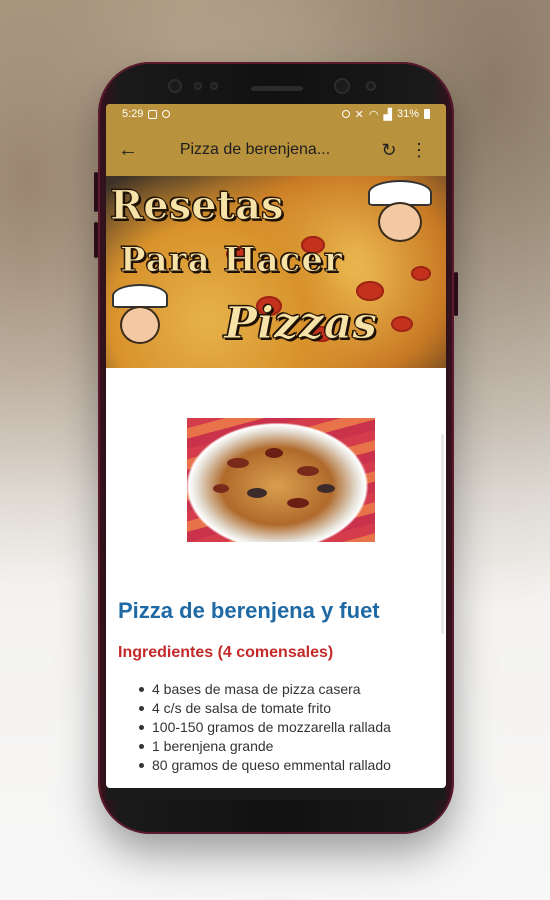 This screenshot has height=900, width=550. I want to click on alarm-icon, so click(345, 114).